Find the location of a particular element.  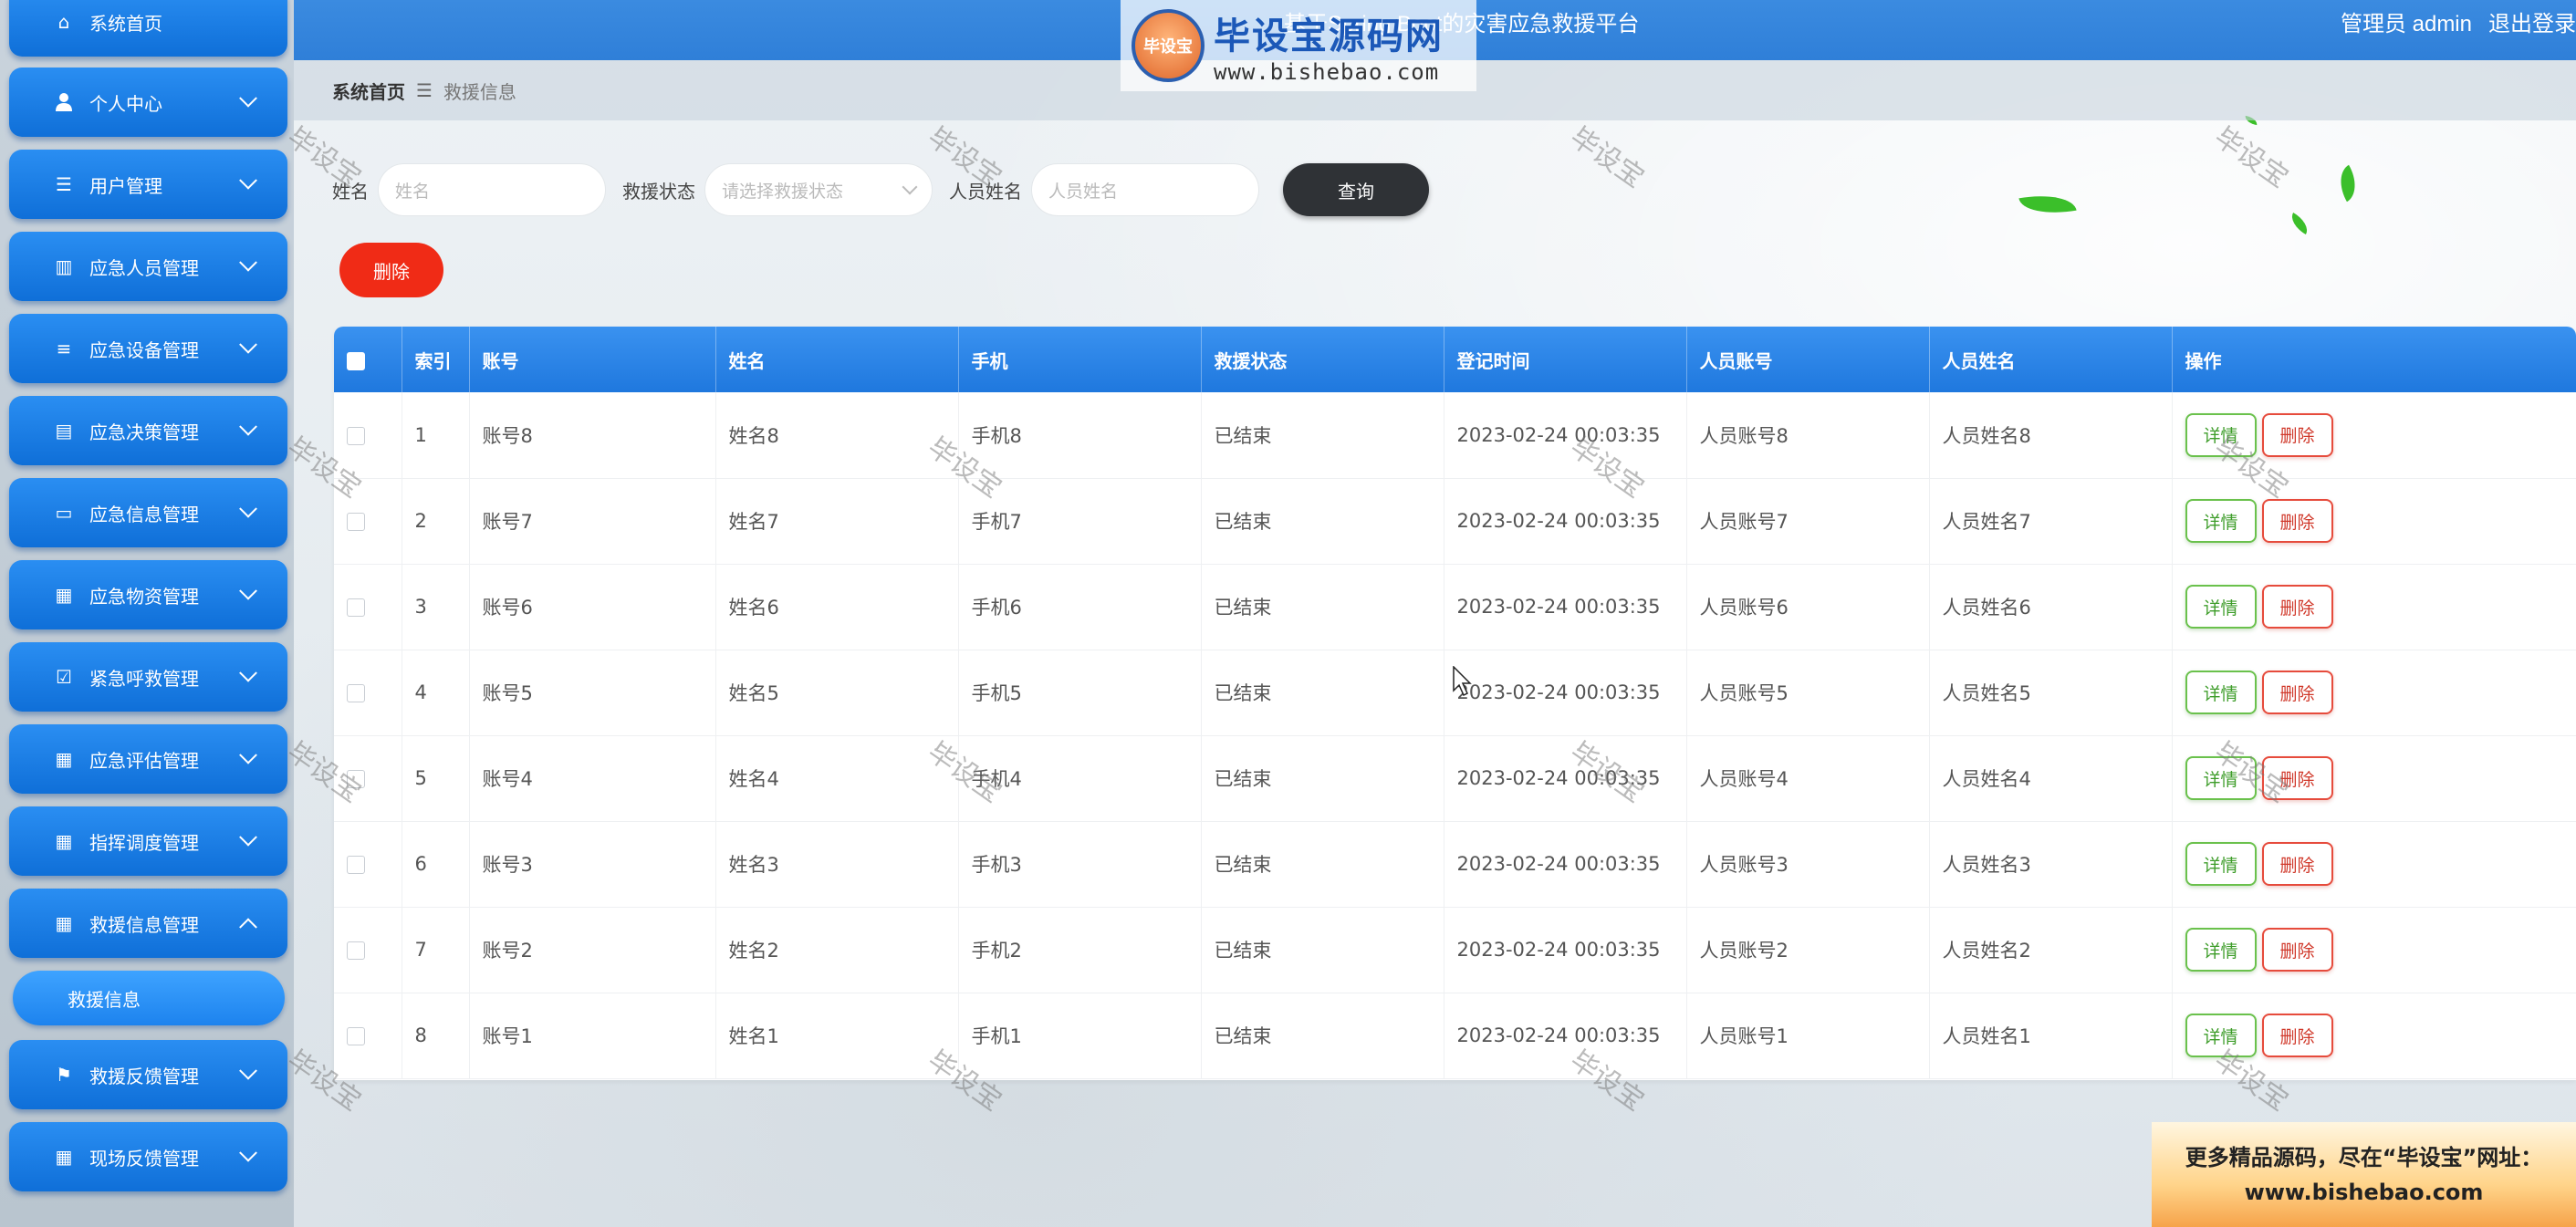

cell-staff-account: 人员账号8 is located at coordinates (1808, 435).